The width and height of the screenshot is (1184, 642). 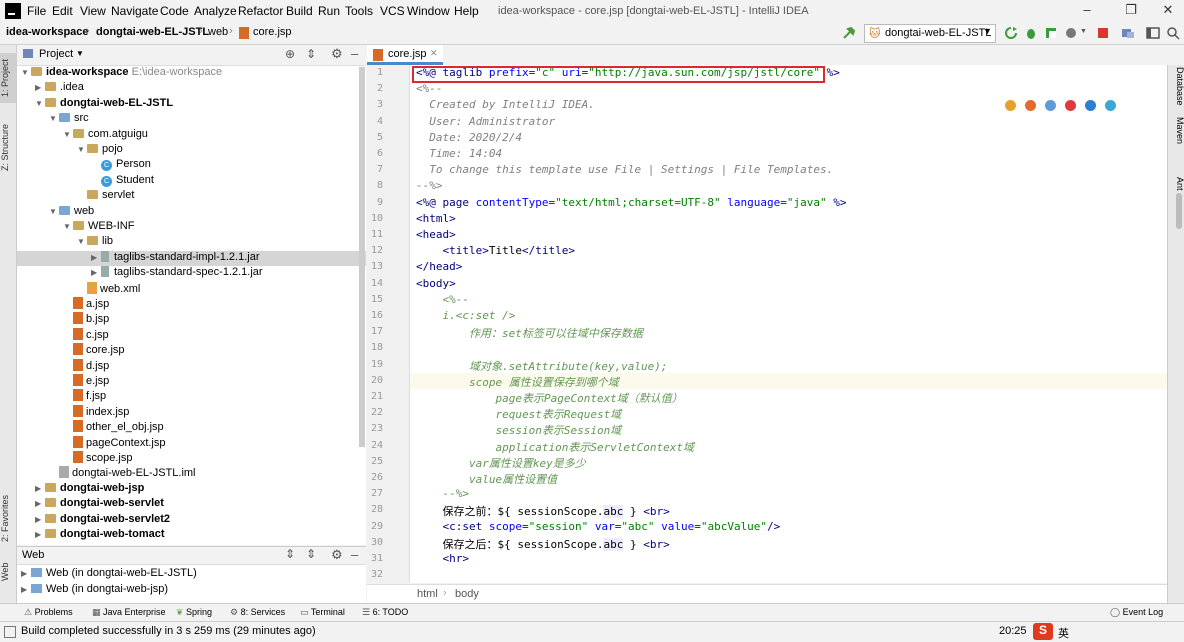 I want to click on line-number: 5, so click(x=375, y=137).